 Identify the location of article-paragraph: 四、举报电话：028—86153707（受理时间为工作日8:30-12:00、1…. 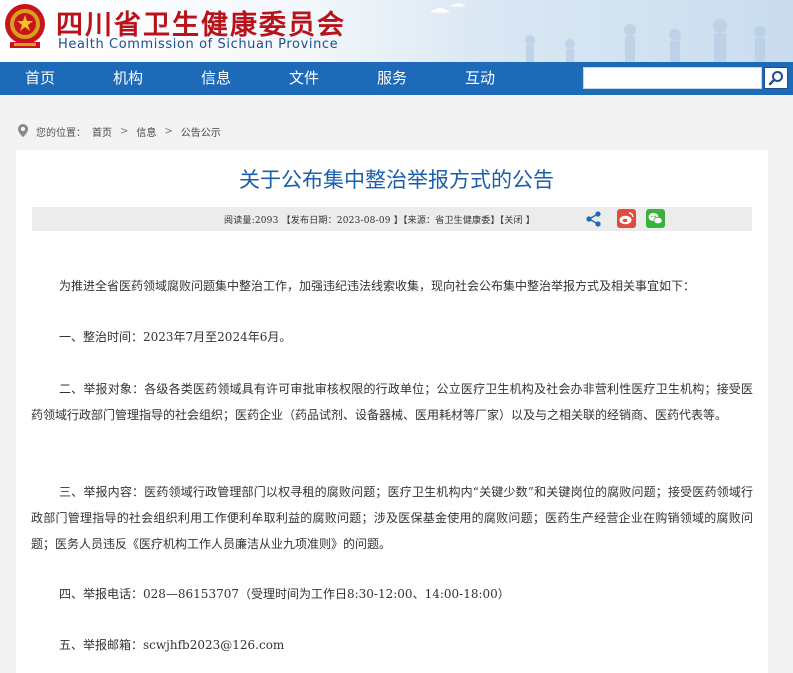
(284, 594).